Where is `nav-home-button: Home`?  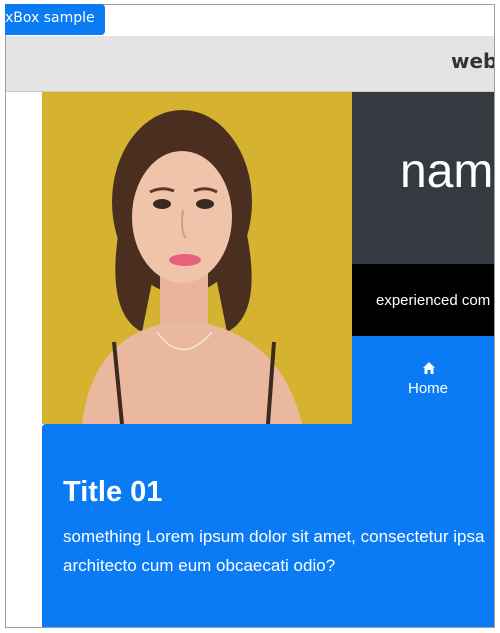
nav-home-button: Home is located at coordinates (423, 380).